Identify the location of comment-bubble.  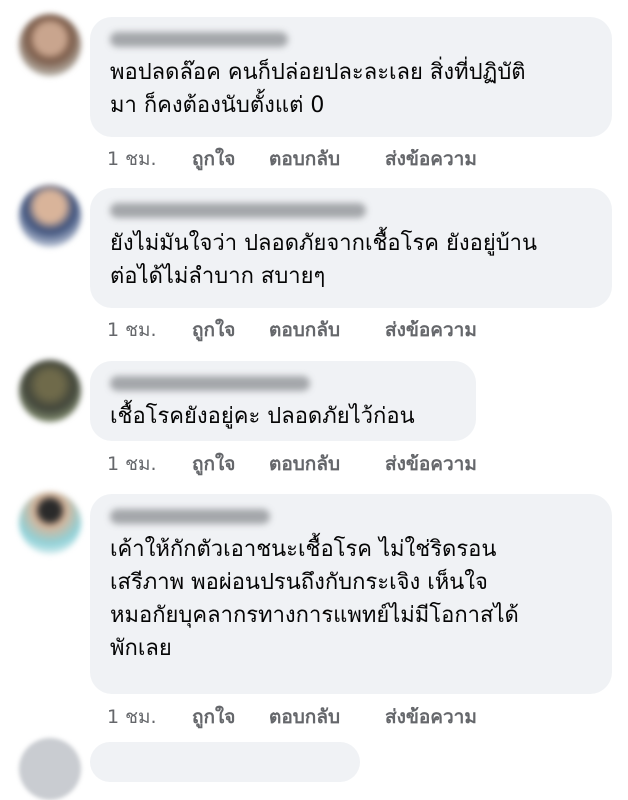
(225, 762).